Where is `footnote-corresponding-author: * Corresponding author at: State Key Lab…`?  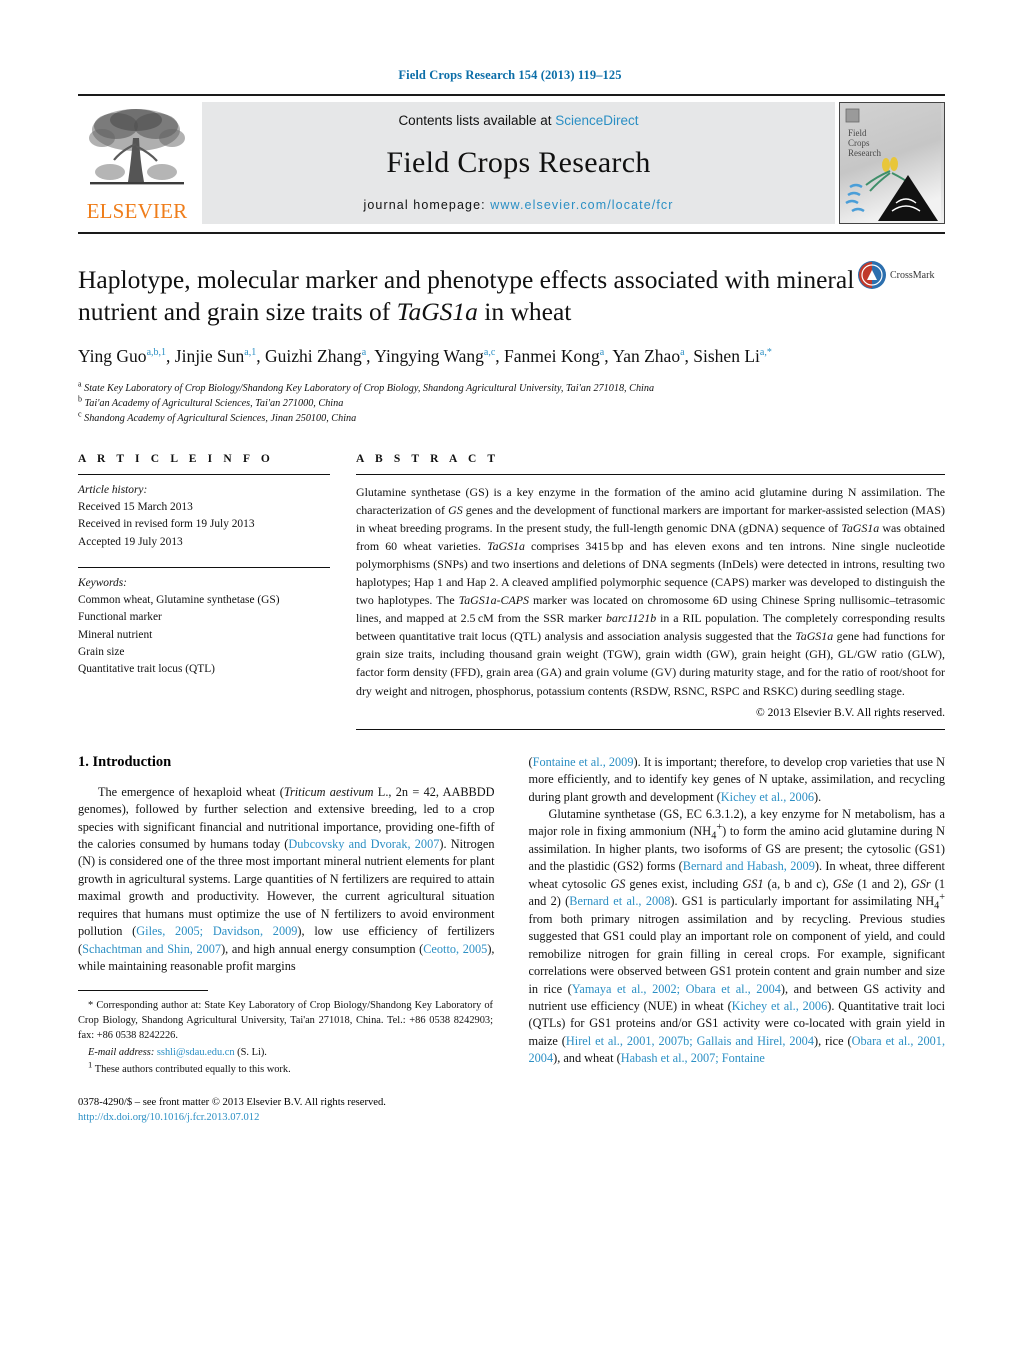 footnote-corresponding-author: * Corresponding author at: State Key Lab… is located at coordinates (285, 1021).